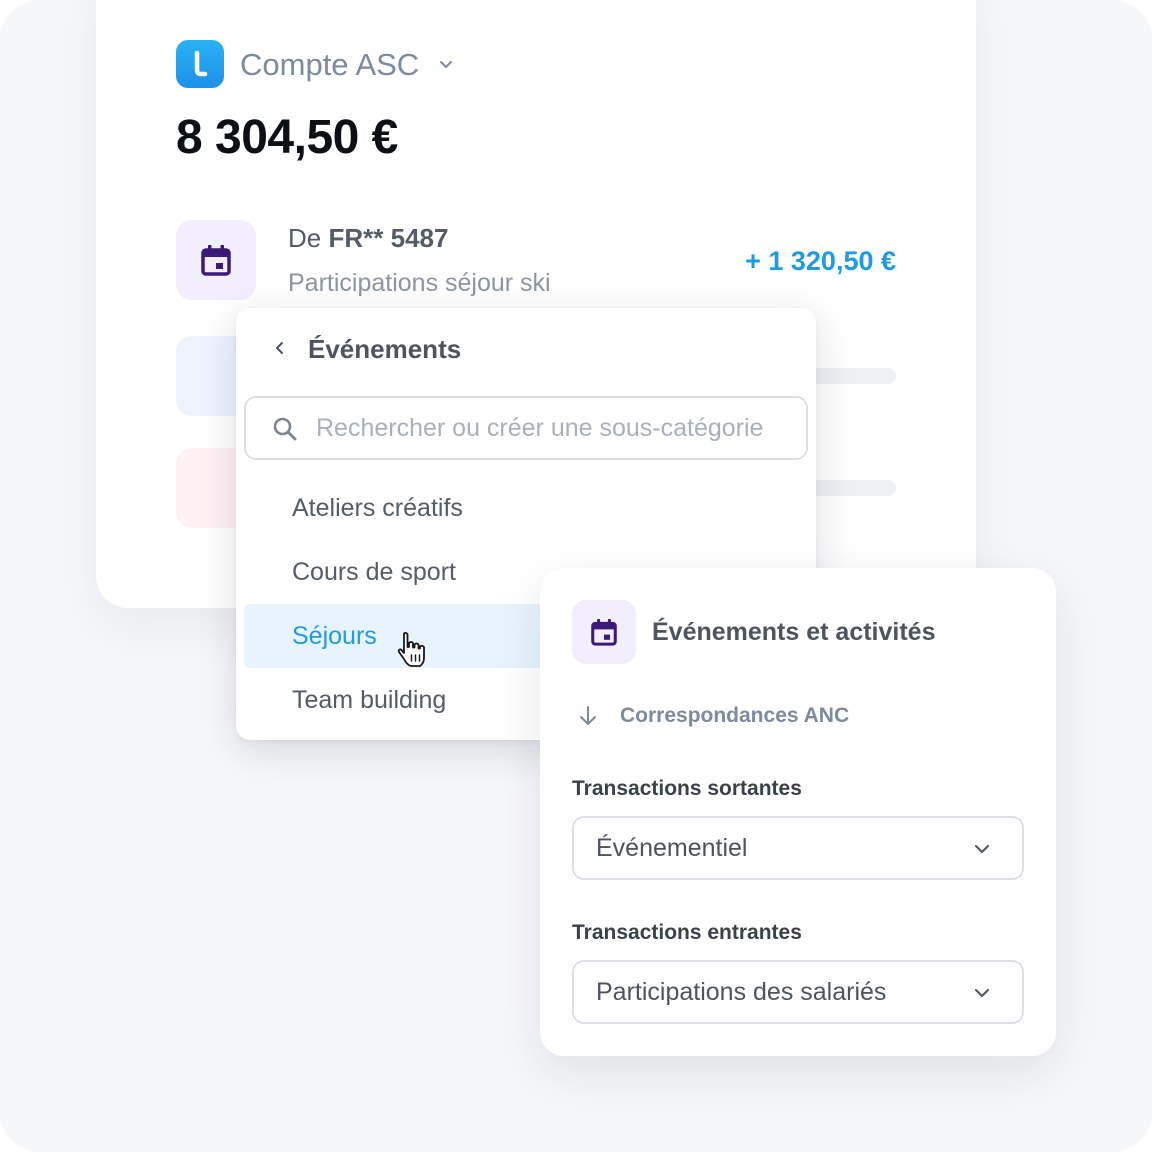 The width and height of the screenshot is (1152, 1152). What do you see at coordinates (556, 428) in the screenshot?
I see `search-input` at bounding box center [556, 428].